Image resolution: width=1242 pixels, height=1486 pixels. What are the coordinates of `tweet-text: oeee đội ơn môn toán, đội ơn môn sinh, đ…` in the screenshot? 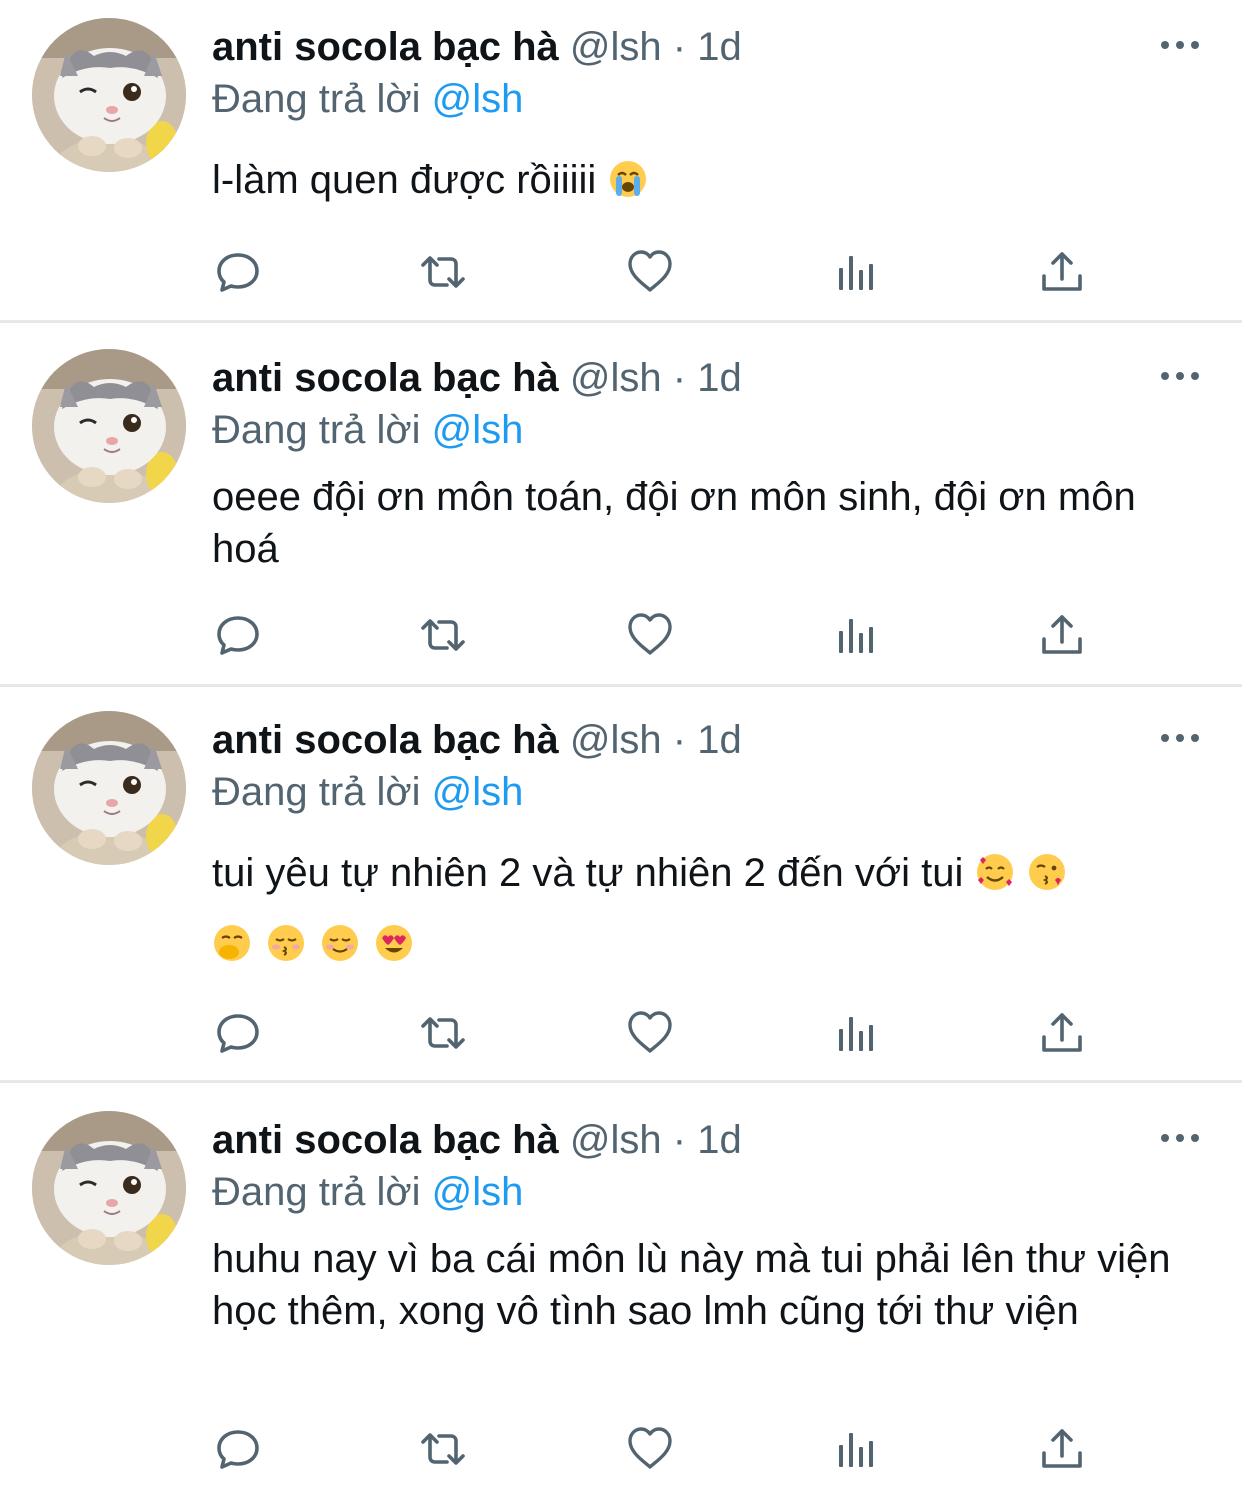 It's located at (674, 523).